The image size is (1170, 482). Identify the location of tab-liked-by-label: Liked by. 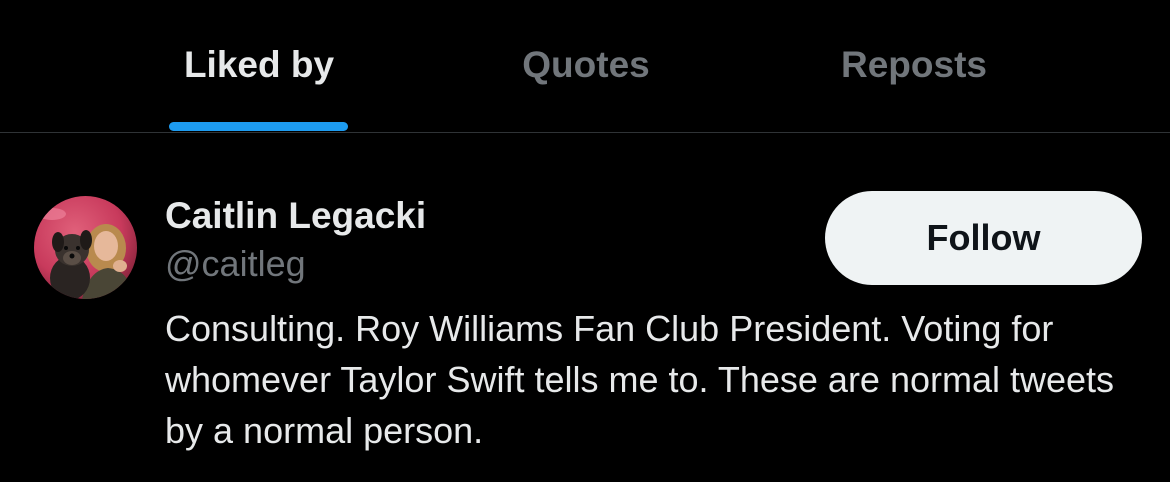
(259, 64).